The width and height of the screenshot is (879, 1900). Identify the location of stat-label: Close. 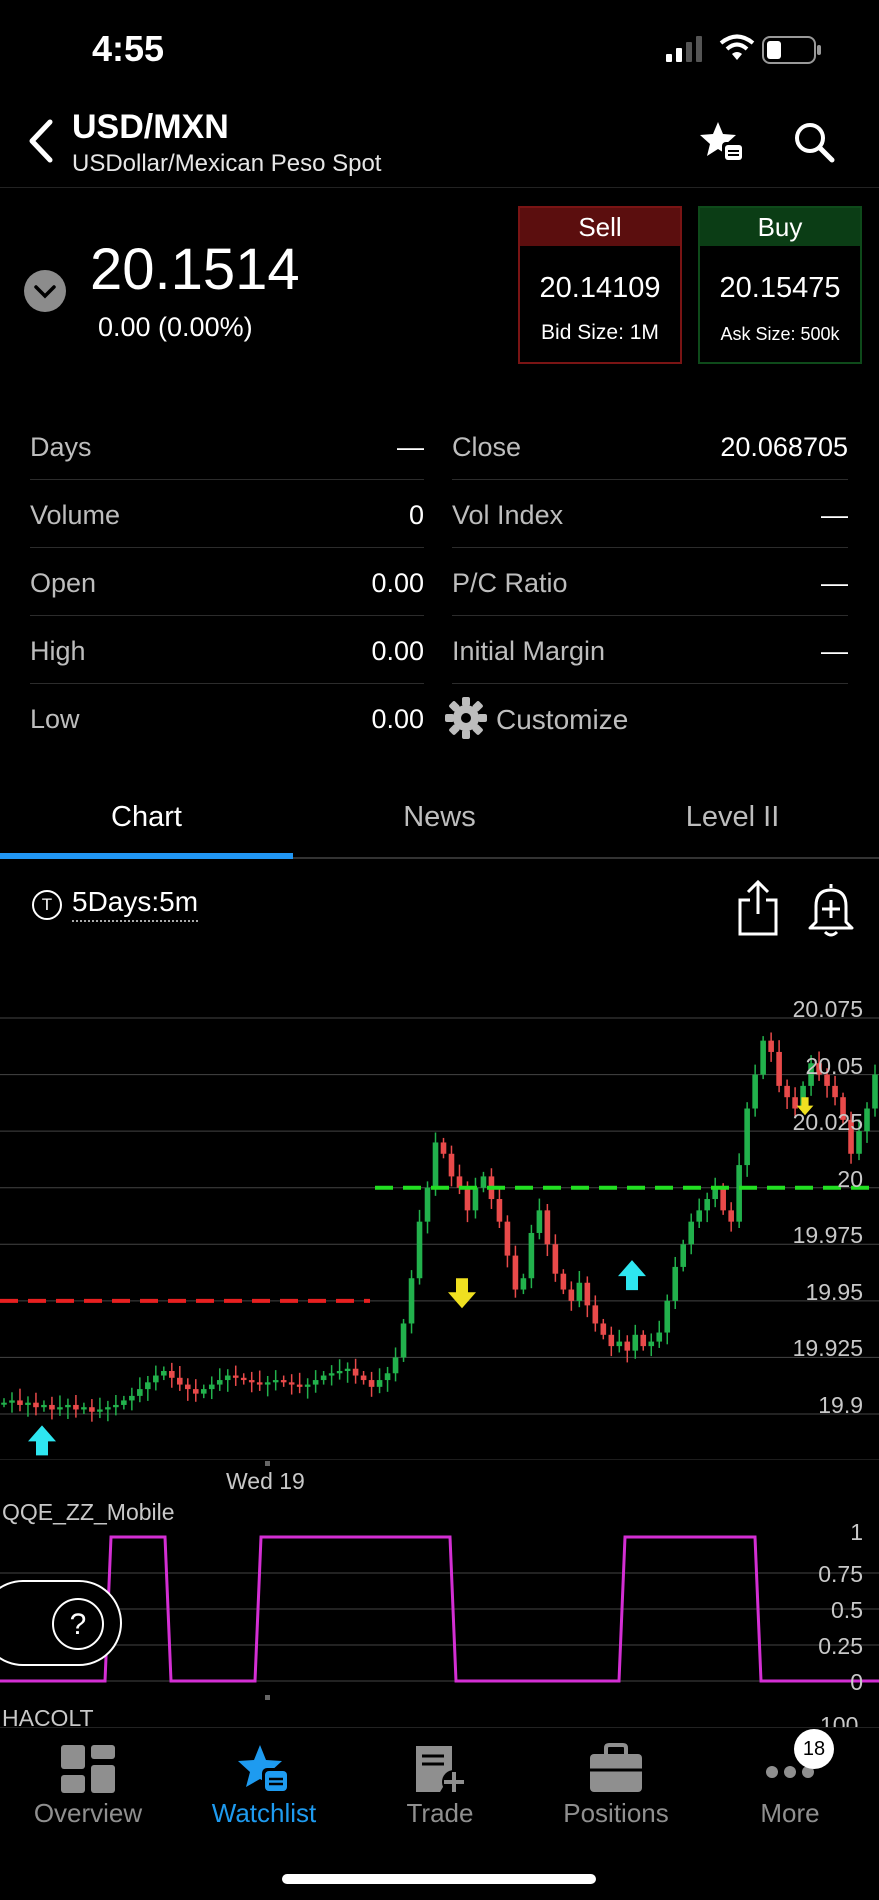
(487, 447).